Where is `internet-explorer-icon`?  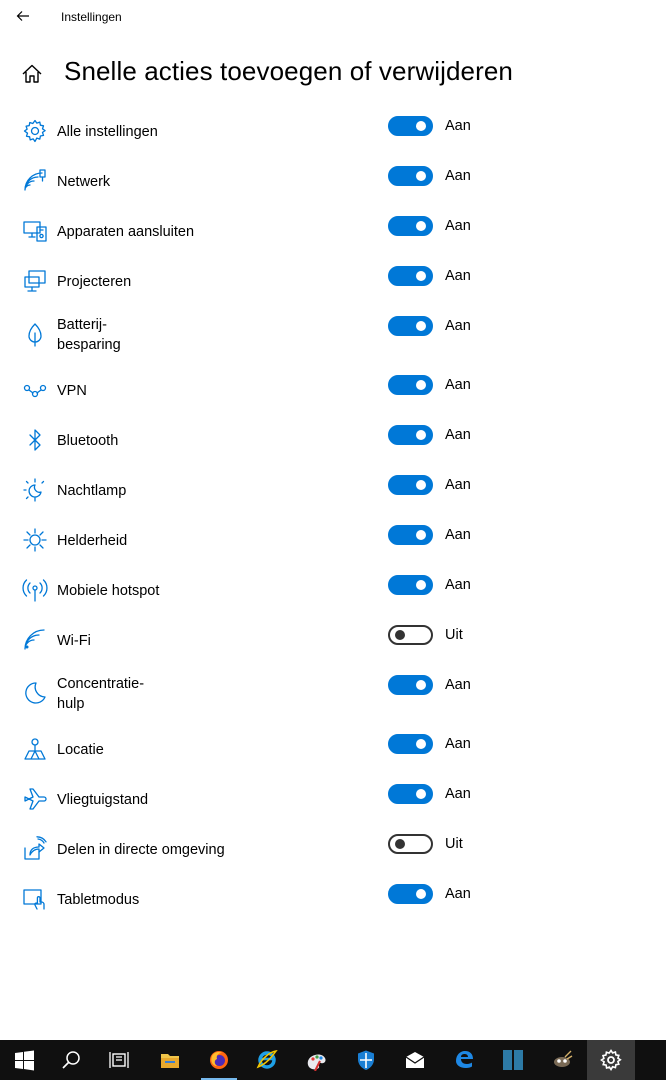
internet-explorer-icon is located at coordinates (267, 1059).